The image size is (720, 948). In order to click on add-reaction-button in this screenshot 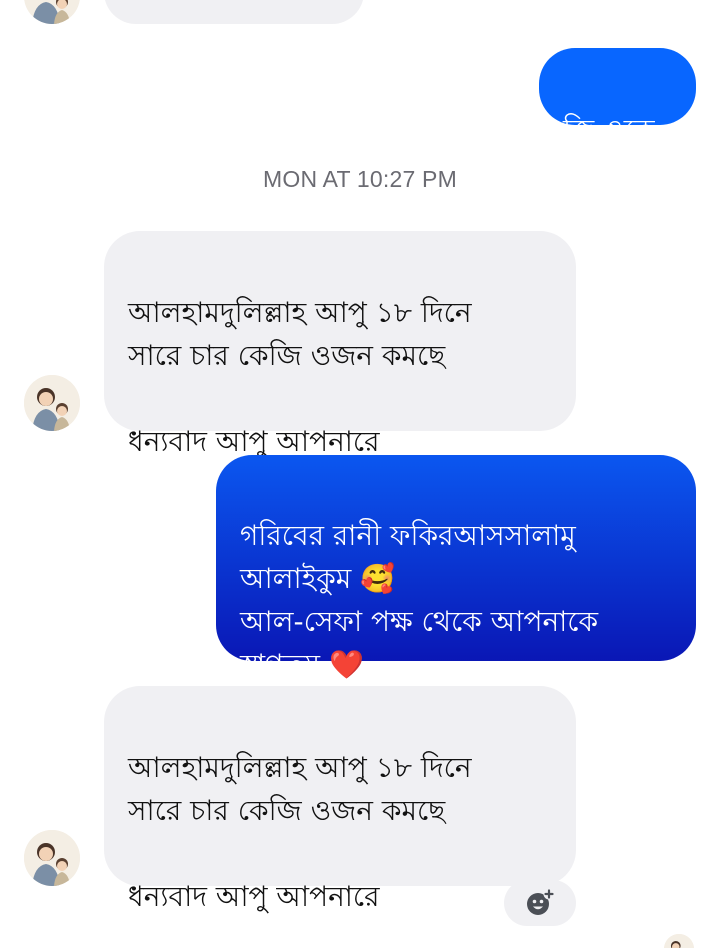, I will do `click(540, 903)`.